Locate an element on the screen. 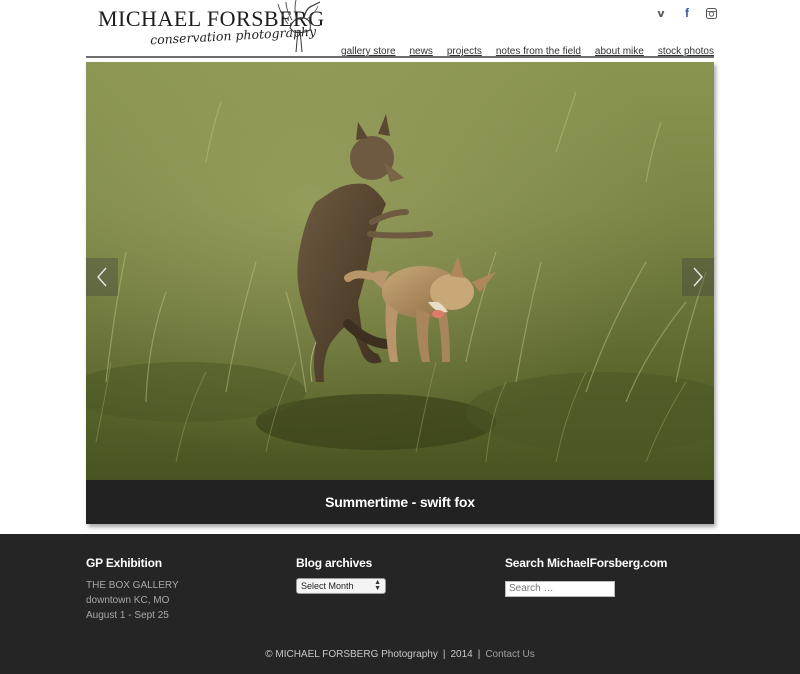  vimeo-icon: v is located at coordinates (661, 13).